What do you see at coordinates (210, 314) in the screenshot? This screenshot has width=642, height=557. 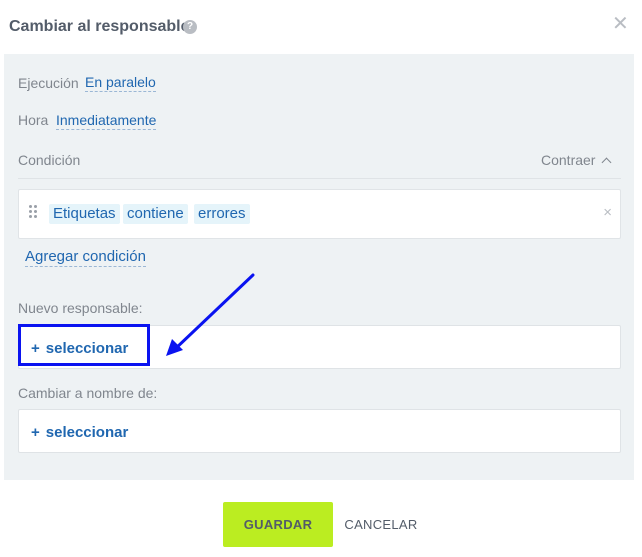 I see `annotation-arrow-icon` at bounding box center [210, 314].